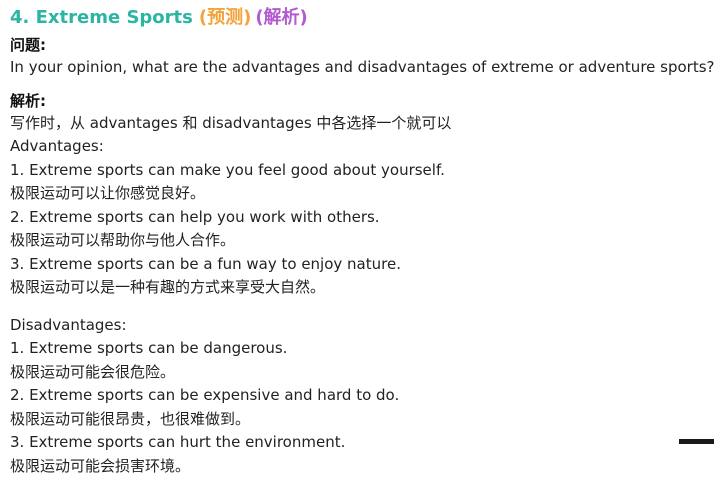 The image size is (714, 494). What do you see at coordinates (123, 240) in the screenshot?
I see `advantage-line: 极限运动可以帮助你与他人合作。` at bounding box center [123, 240].